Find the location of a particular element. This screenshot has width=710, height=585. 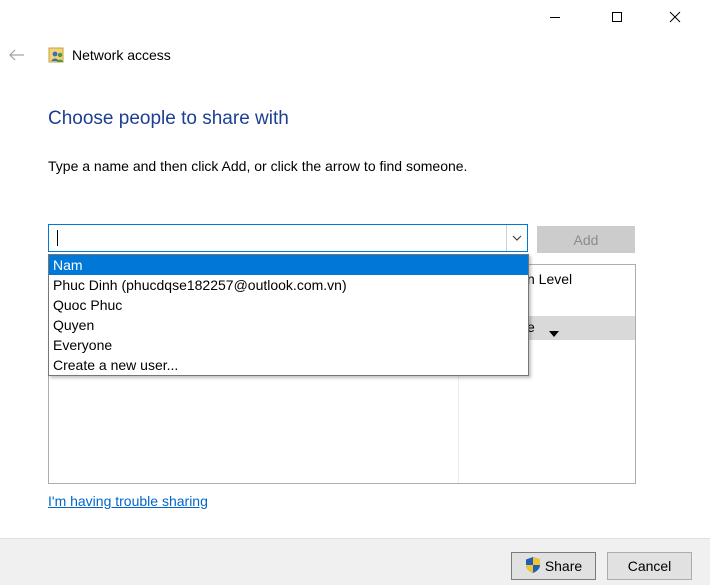

page-heading: Choose people to share with is located at coordinates (168, 118).